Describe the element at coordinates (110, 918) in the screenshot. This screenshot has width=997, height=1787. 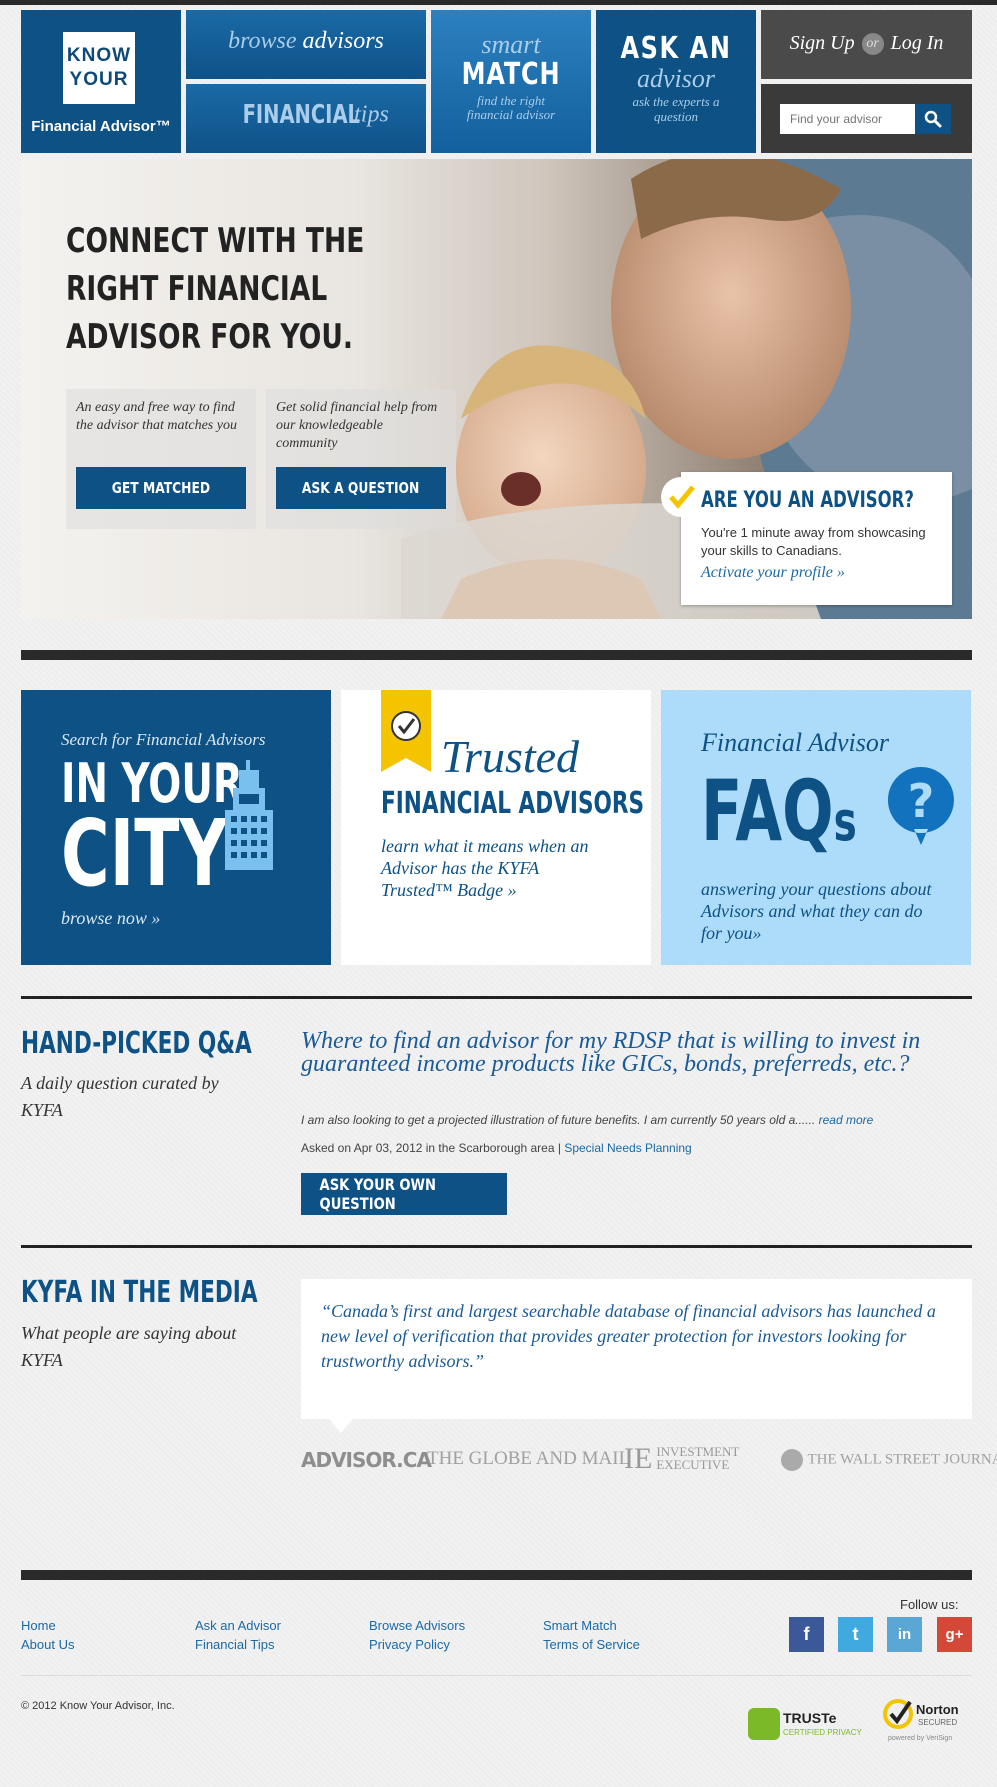
I see `browse-now-link: browse now »` at that location.